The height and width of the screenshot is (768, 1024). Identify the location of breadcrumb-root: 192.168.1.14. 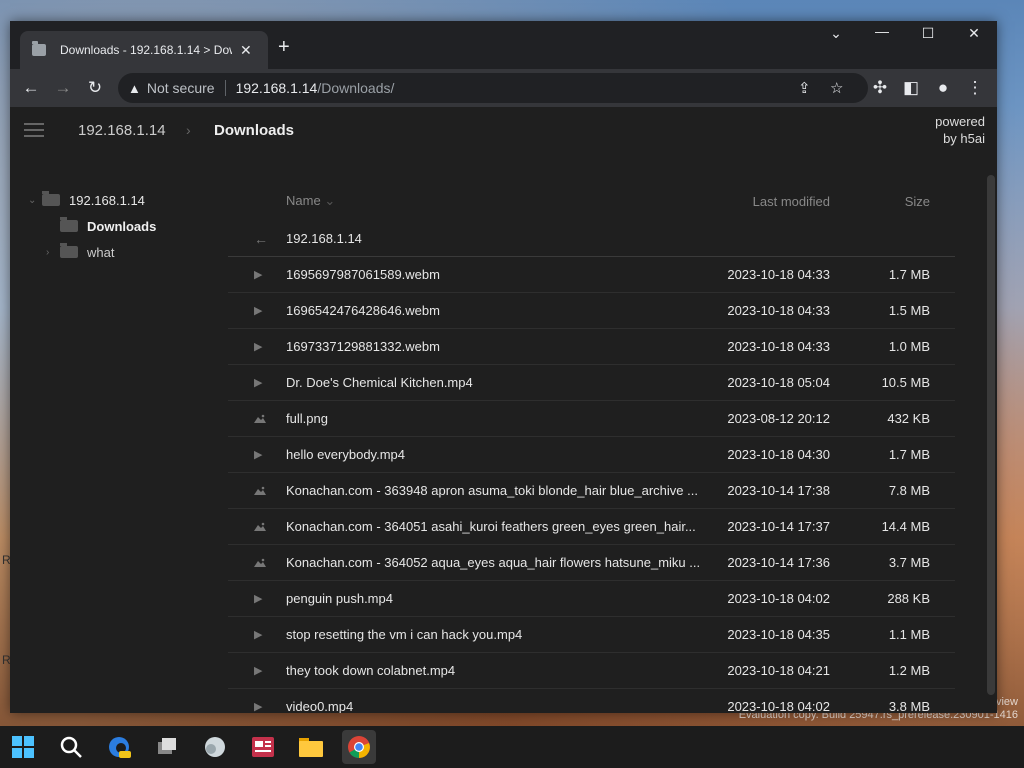
(122, 130).